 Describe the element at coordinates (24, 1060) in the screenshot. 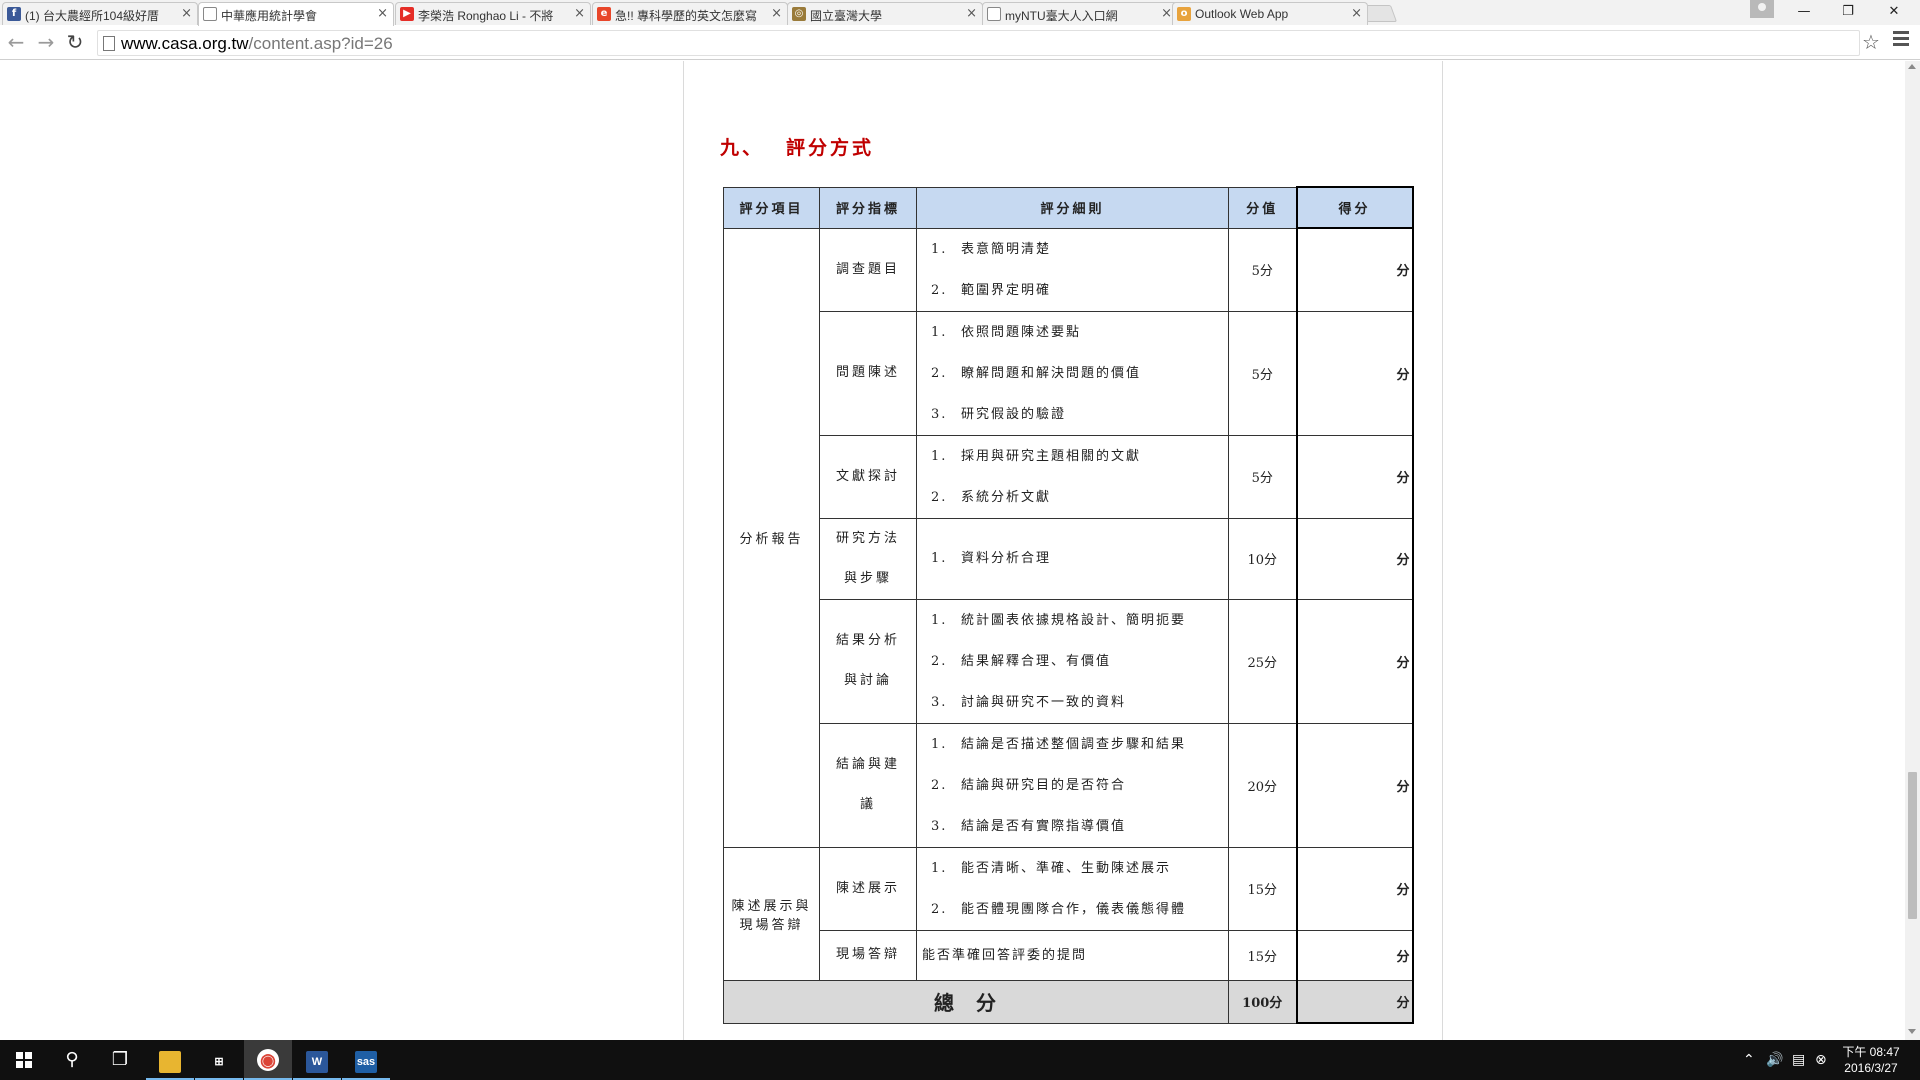

I see `start-button` at that location.